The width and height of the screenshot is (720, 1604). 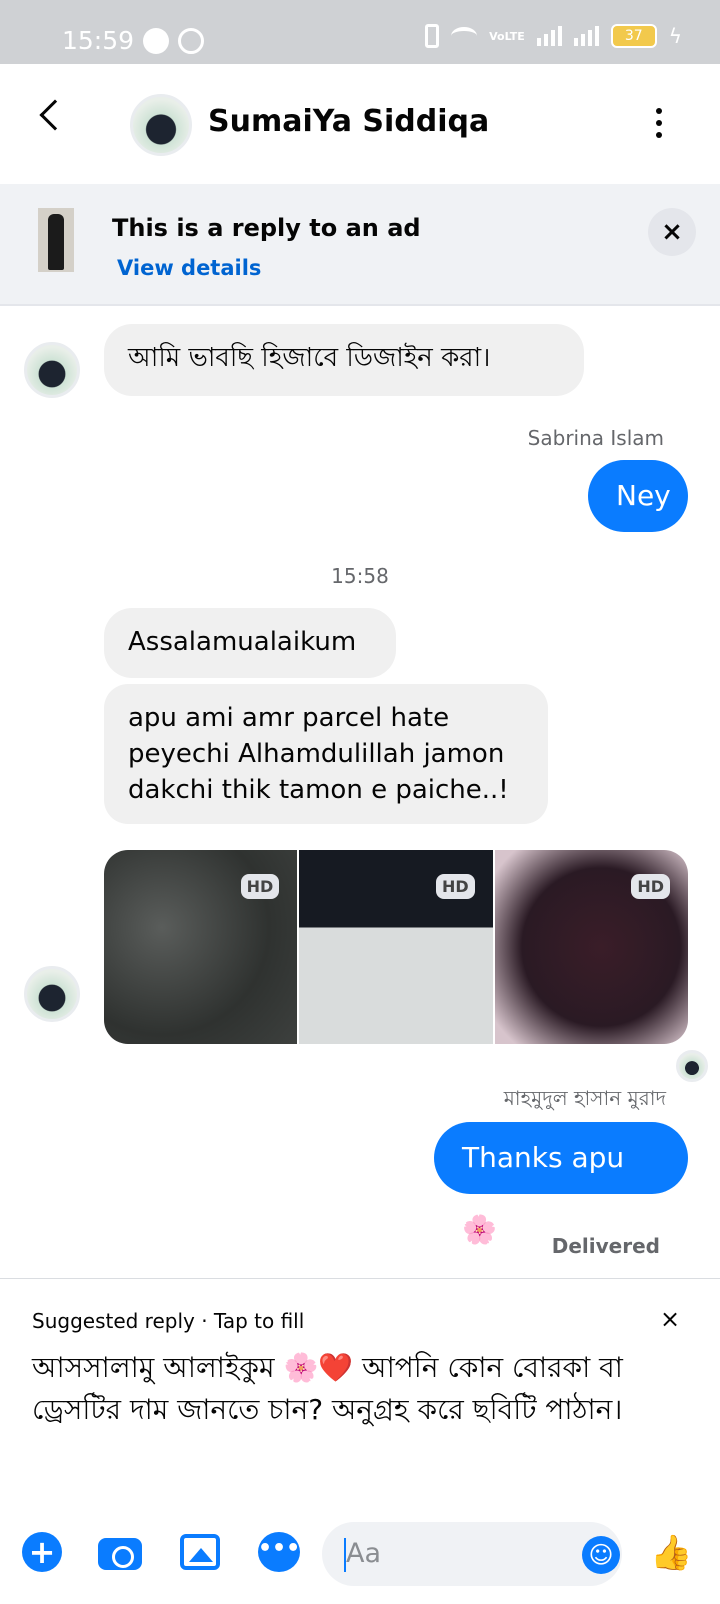 I want to click on like-icon: 👍, so click(x=671, y=1553).